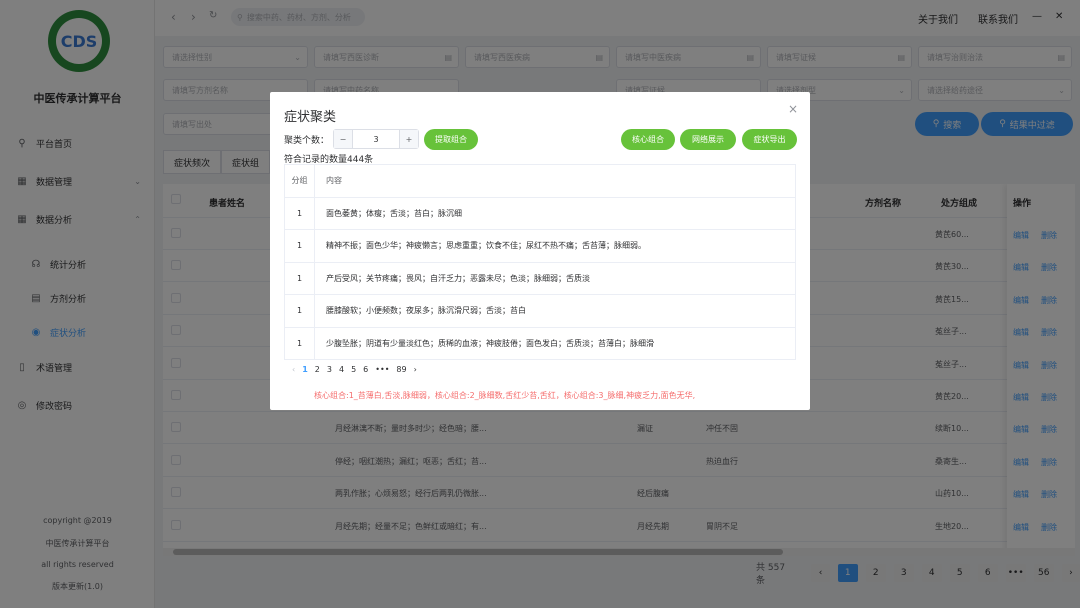 The image size is (1080, 608). What do you see at coordinates (458, 278) in the screenshot?
I see `content-cell: 产后受风；关节疼痛；畏风；自汗乏力；恶露未尽；色淡；脉细弱；舌质淡` at bounding box center [458, 278].